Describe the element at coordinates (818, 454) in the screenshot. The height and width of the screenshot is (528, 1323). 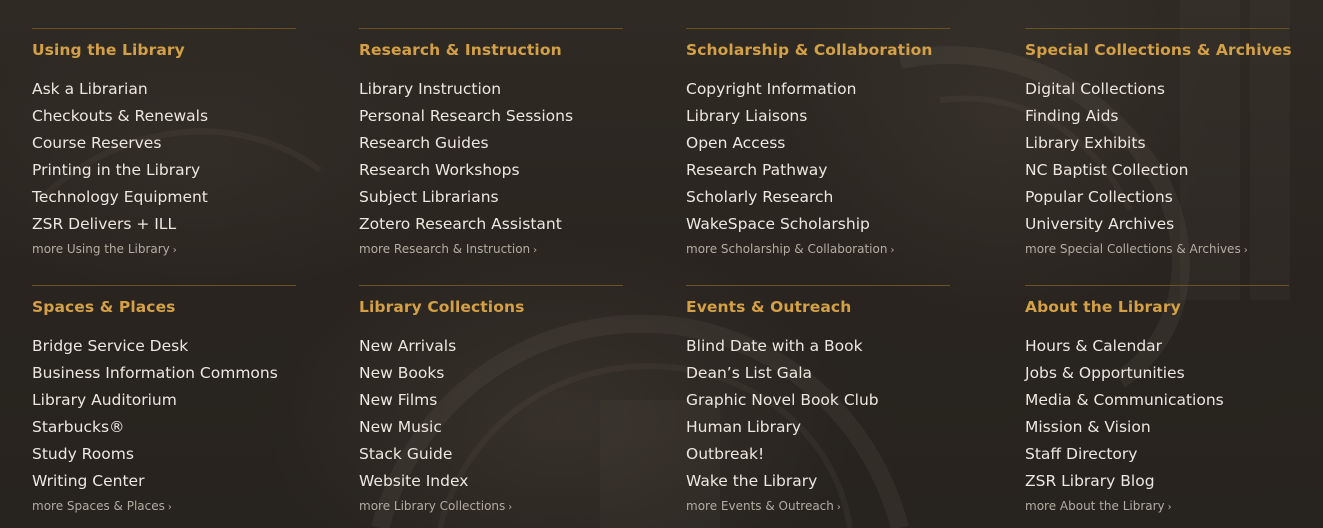
I see `nav-link: Outbreak!` at that location.